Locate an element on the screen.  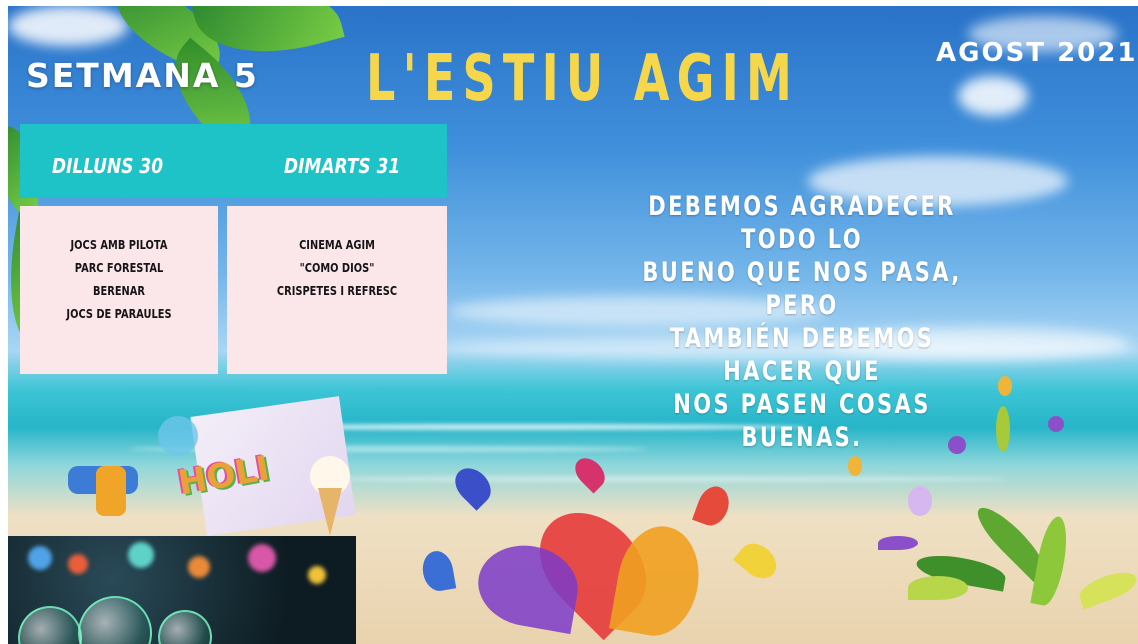
day-label: DILLUNS 30 is located at coordinates (108, 166).